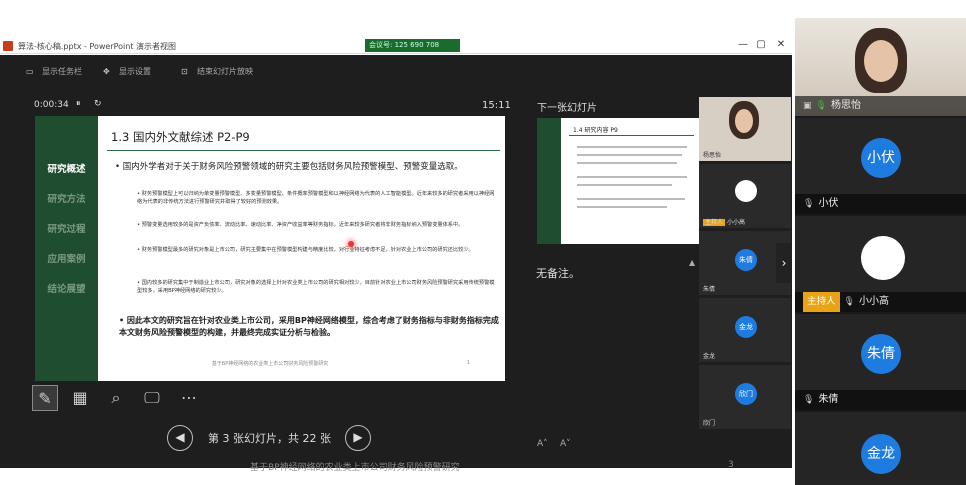 The height and width of the screenshot is (485, 966). What do you see at coordinates (828, 399) in the screenshot?
I see `participant-name: 朱倩` at bounding box center [828, 399].